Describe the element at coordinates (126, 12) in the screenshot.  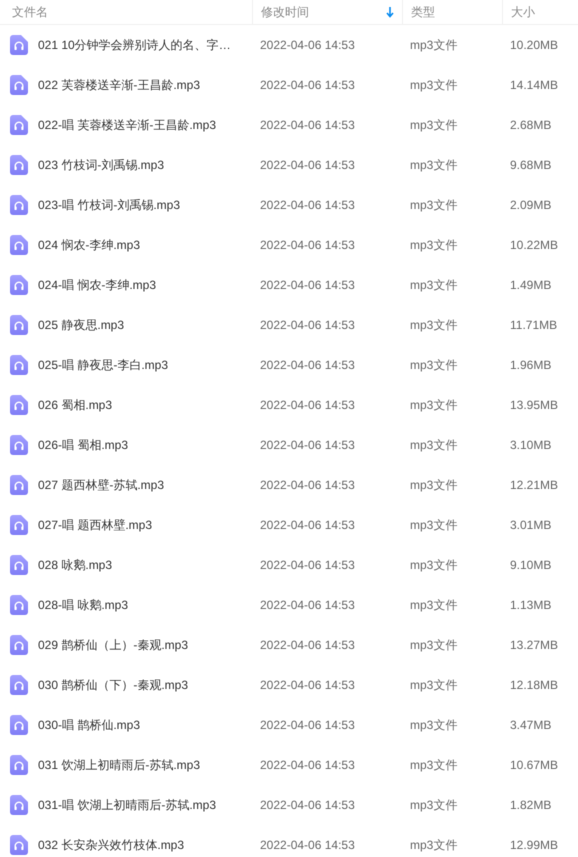
I see `column-header: 文件名` at that location.